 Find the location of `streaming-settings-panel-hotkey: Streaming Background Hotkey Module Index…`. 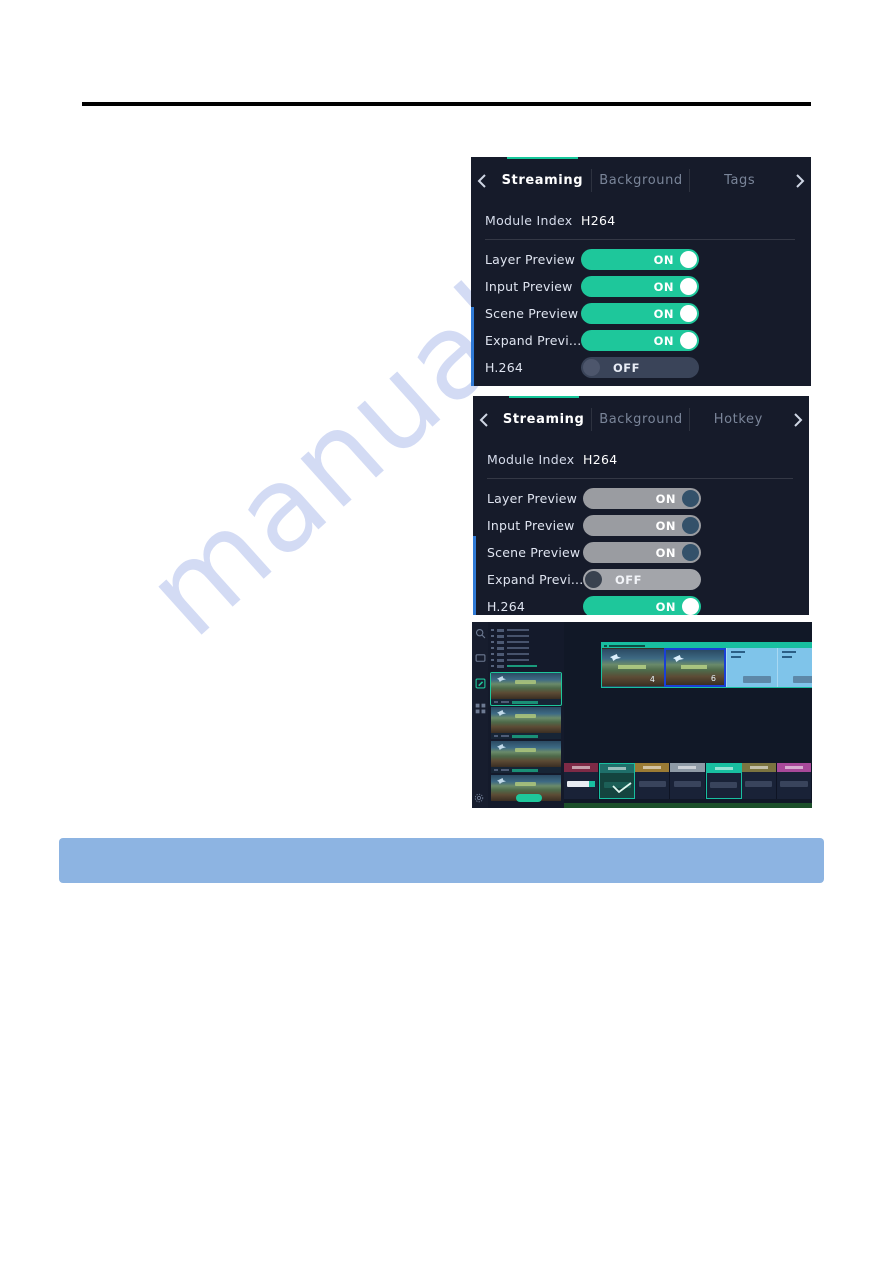

streaming-settings-panel-hotkey: Streaming Background Hotkey Module Index… is located at coordinates (641, 505).